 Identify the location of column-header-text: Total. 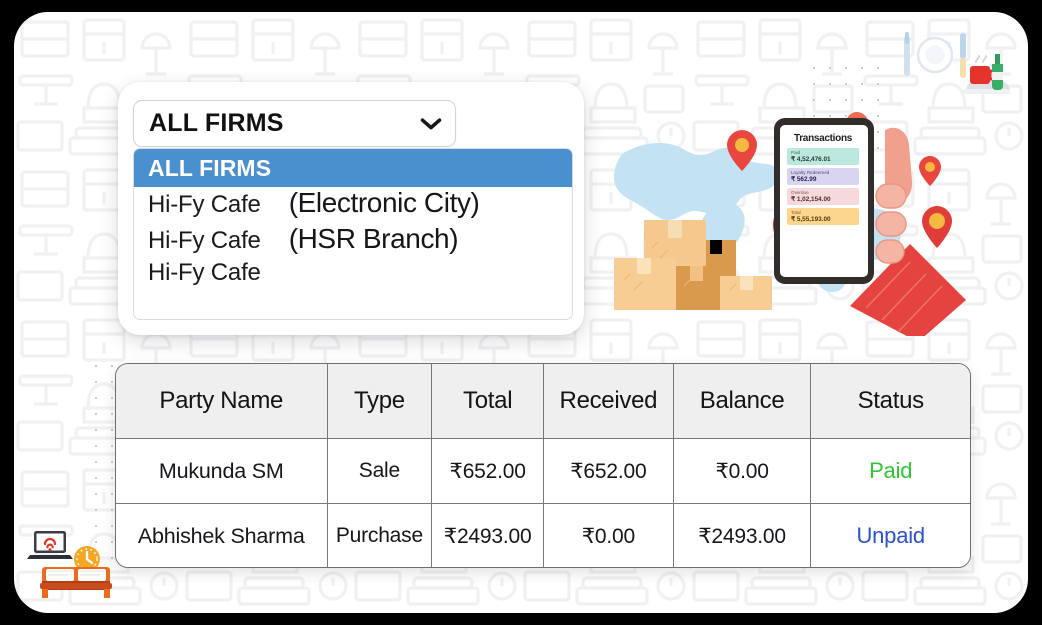
(488, 400).